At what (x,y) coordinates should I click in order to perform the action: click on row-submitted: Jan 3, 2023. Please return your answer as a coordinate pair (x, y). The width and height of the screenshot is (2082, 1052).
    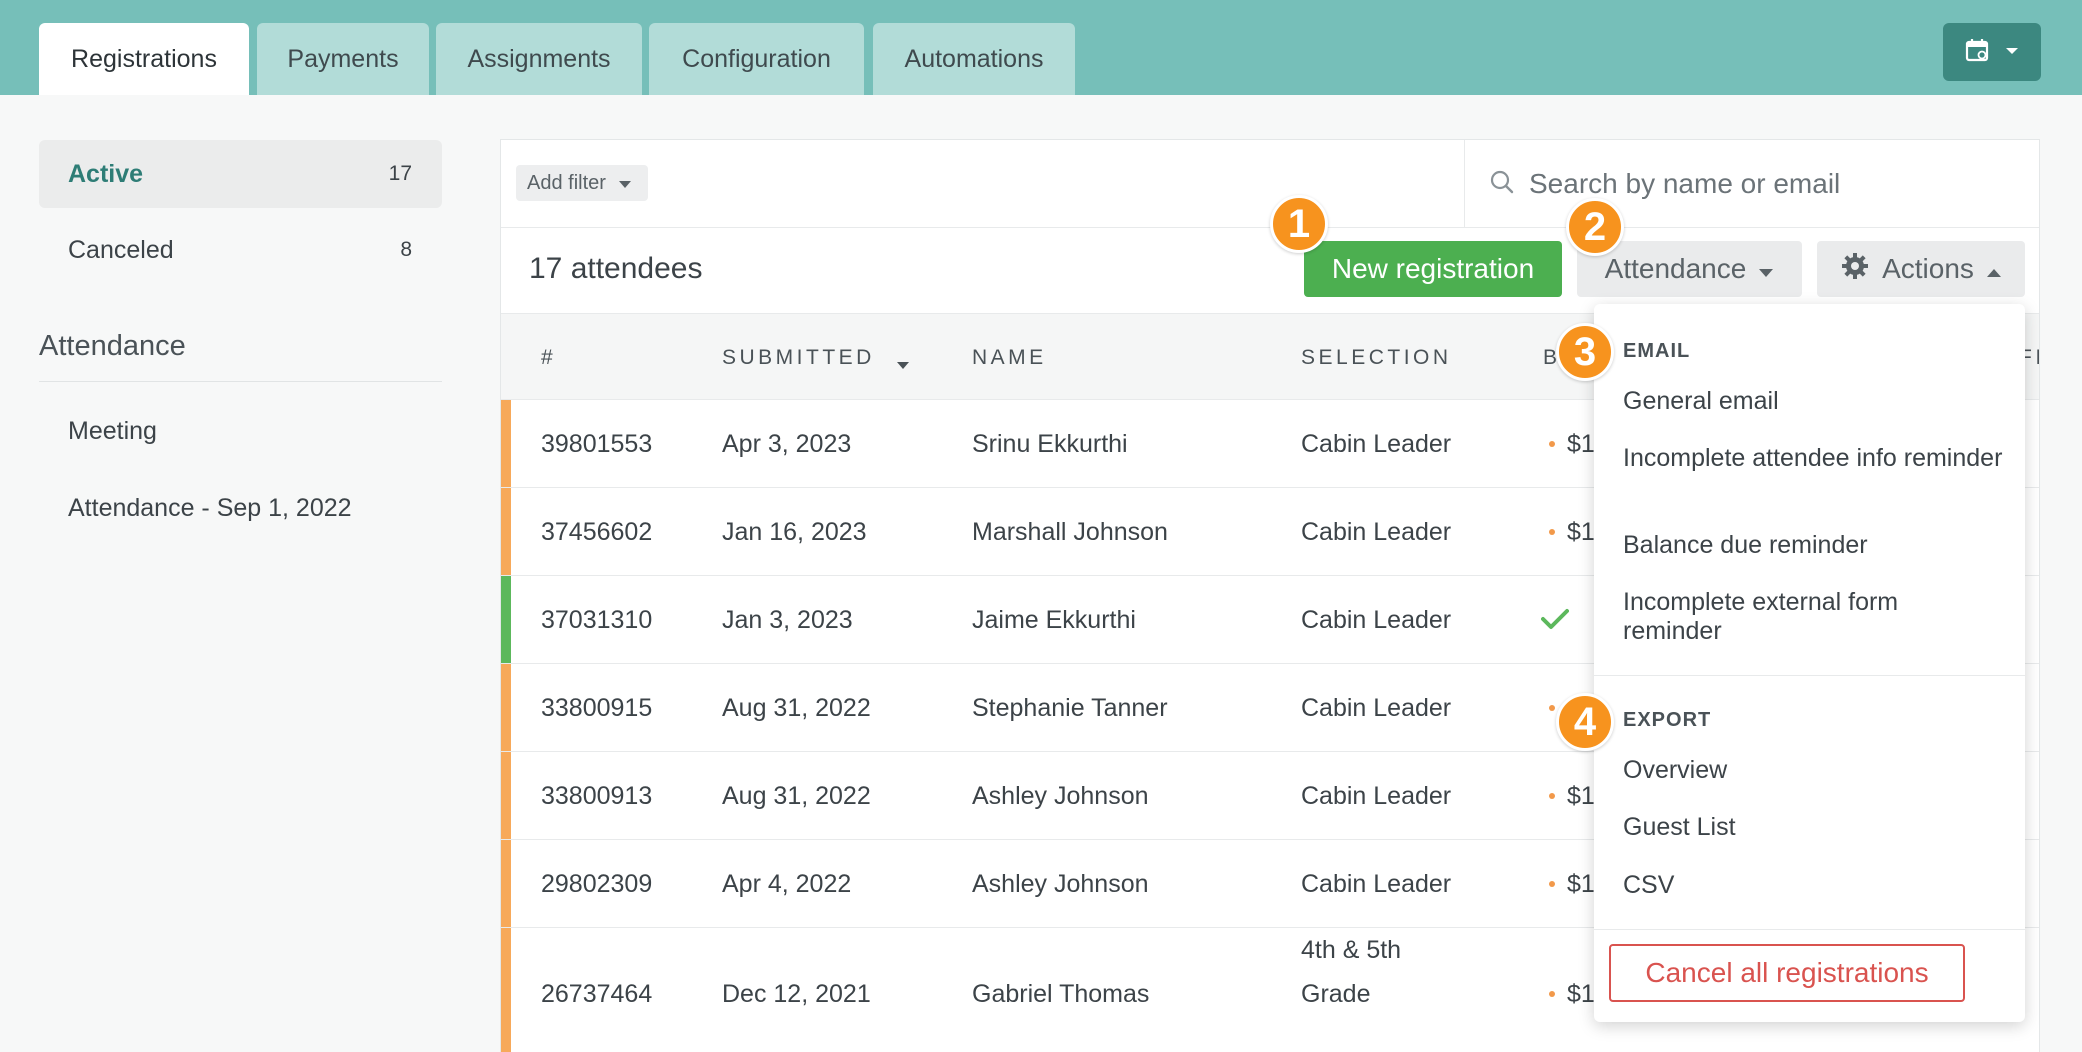
    Looking at the image, I should click on (787, 620).